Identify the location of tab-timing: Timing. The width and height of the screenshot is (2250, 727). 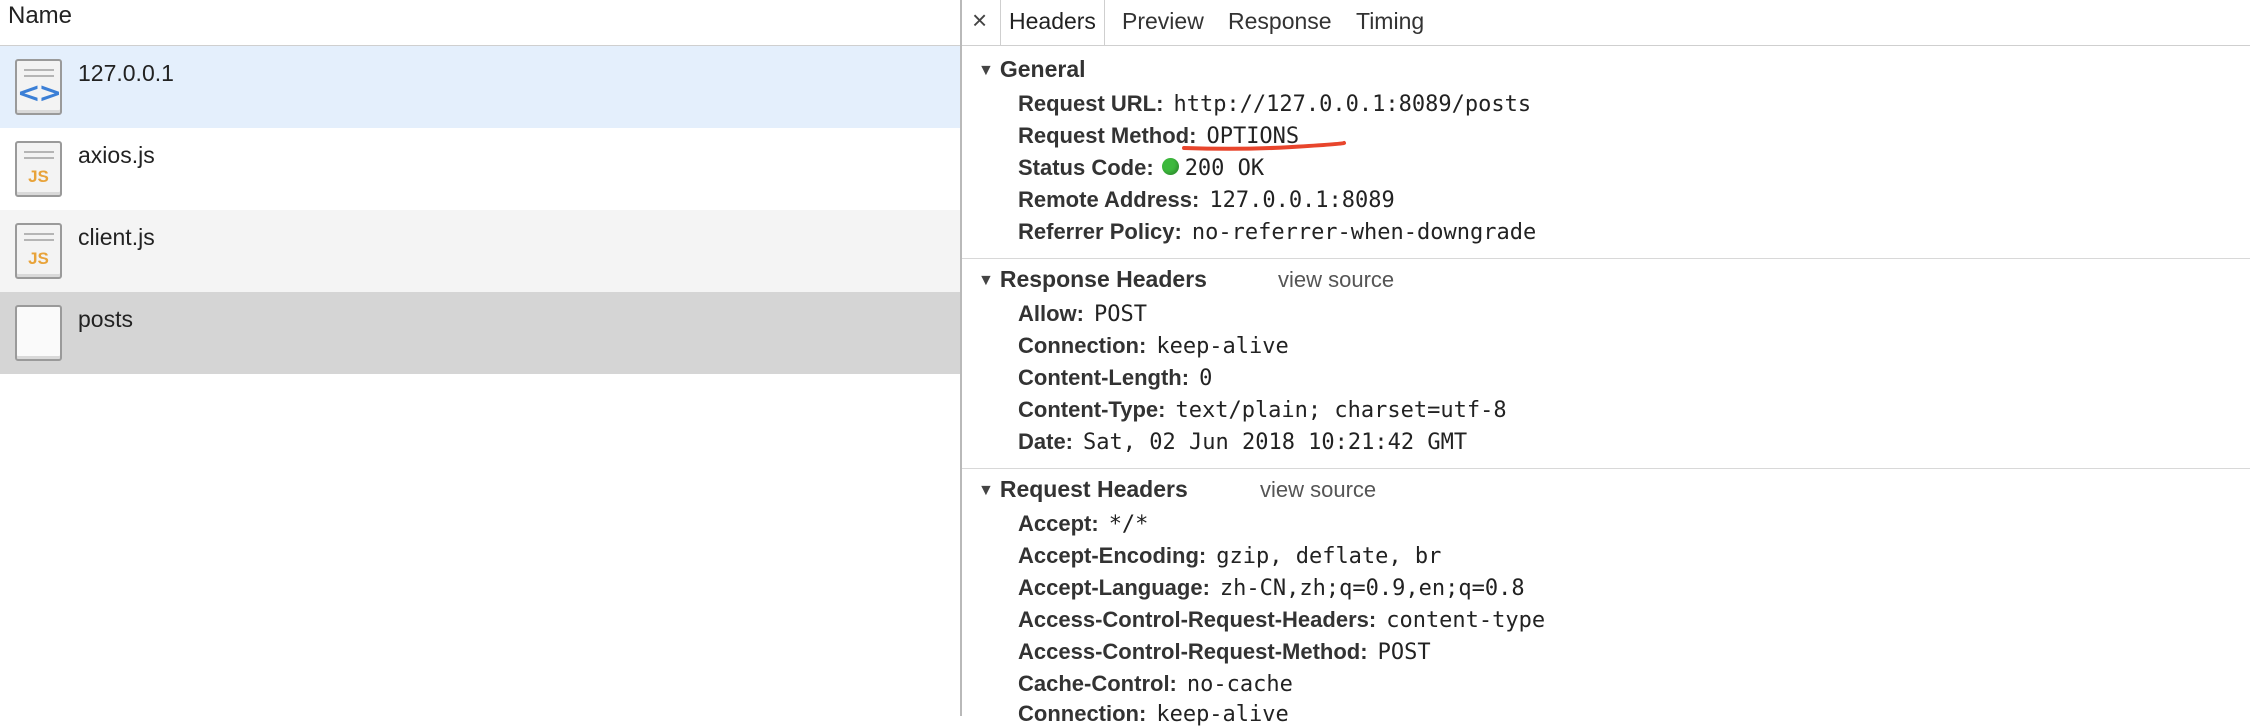
(1390, 21).